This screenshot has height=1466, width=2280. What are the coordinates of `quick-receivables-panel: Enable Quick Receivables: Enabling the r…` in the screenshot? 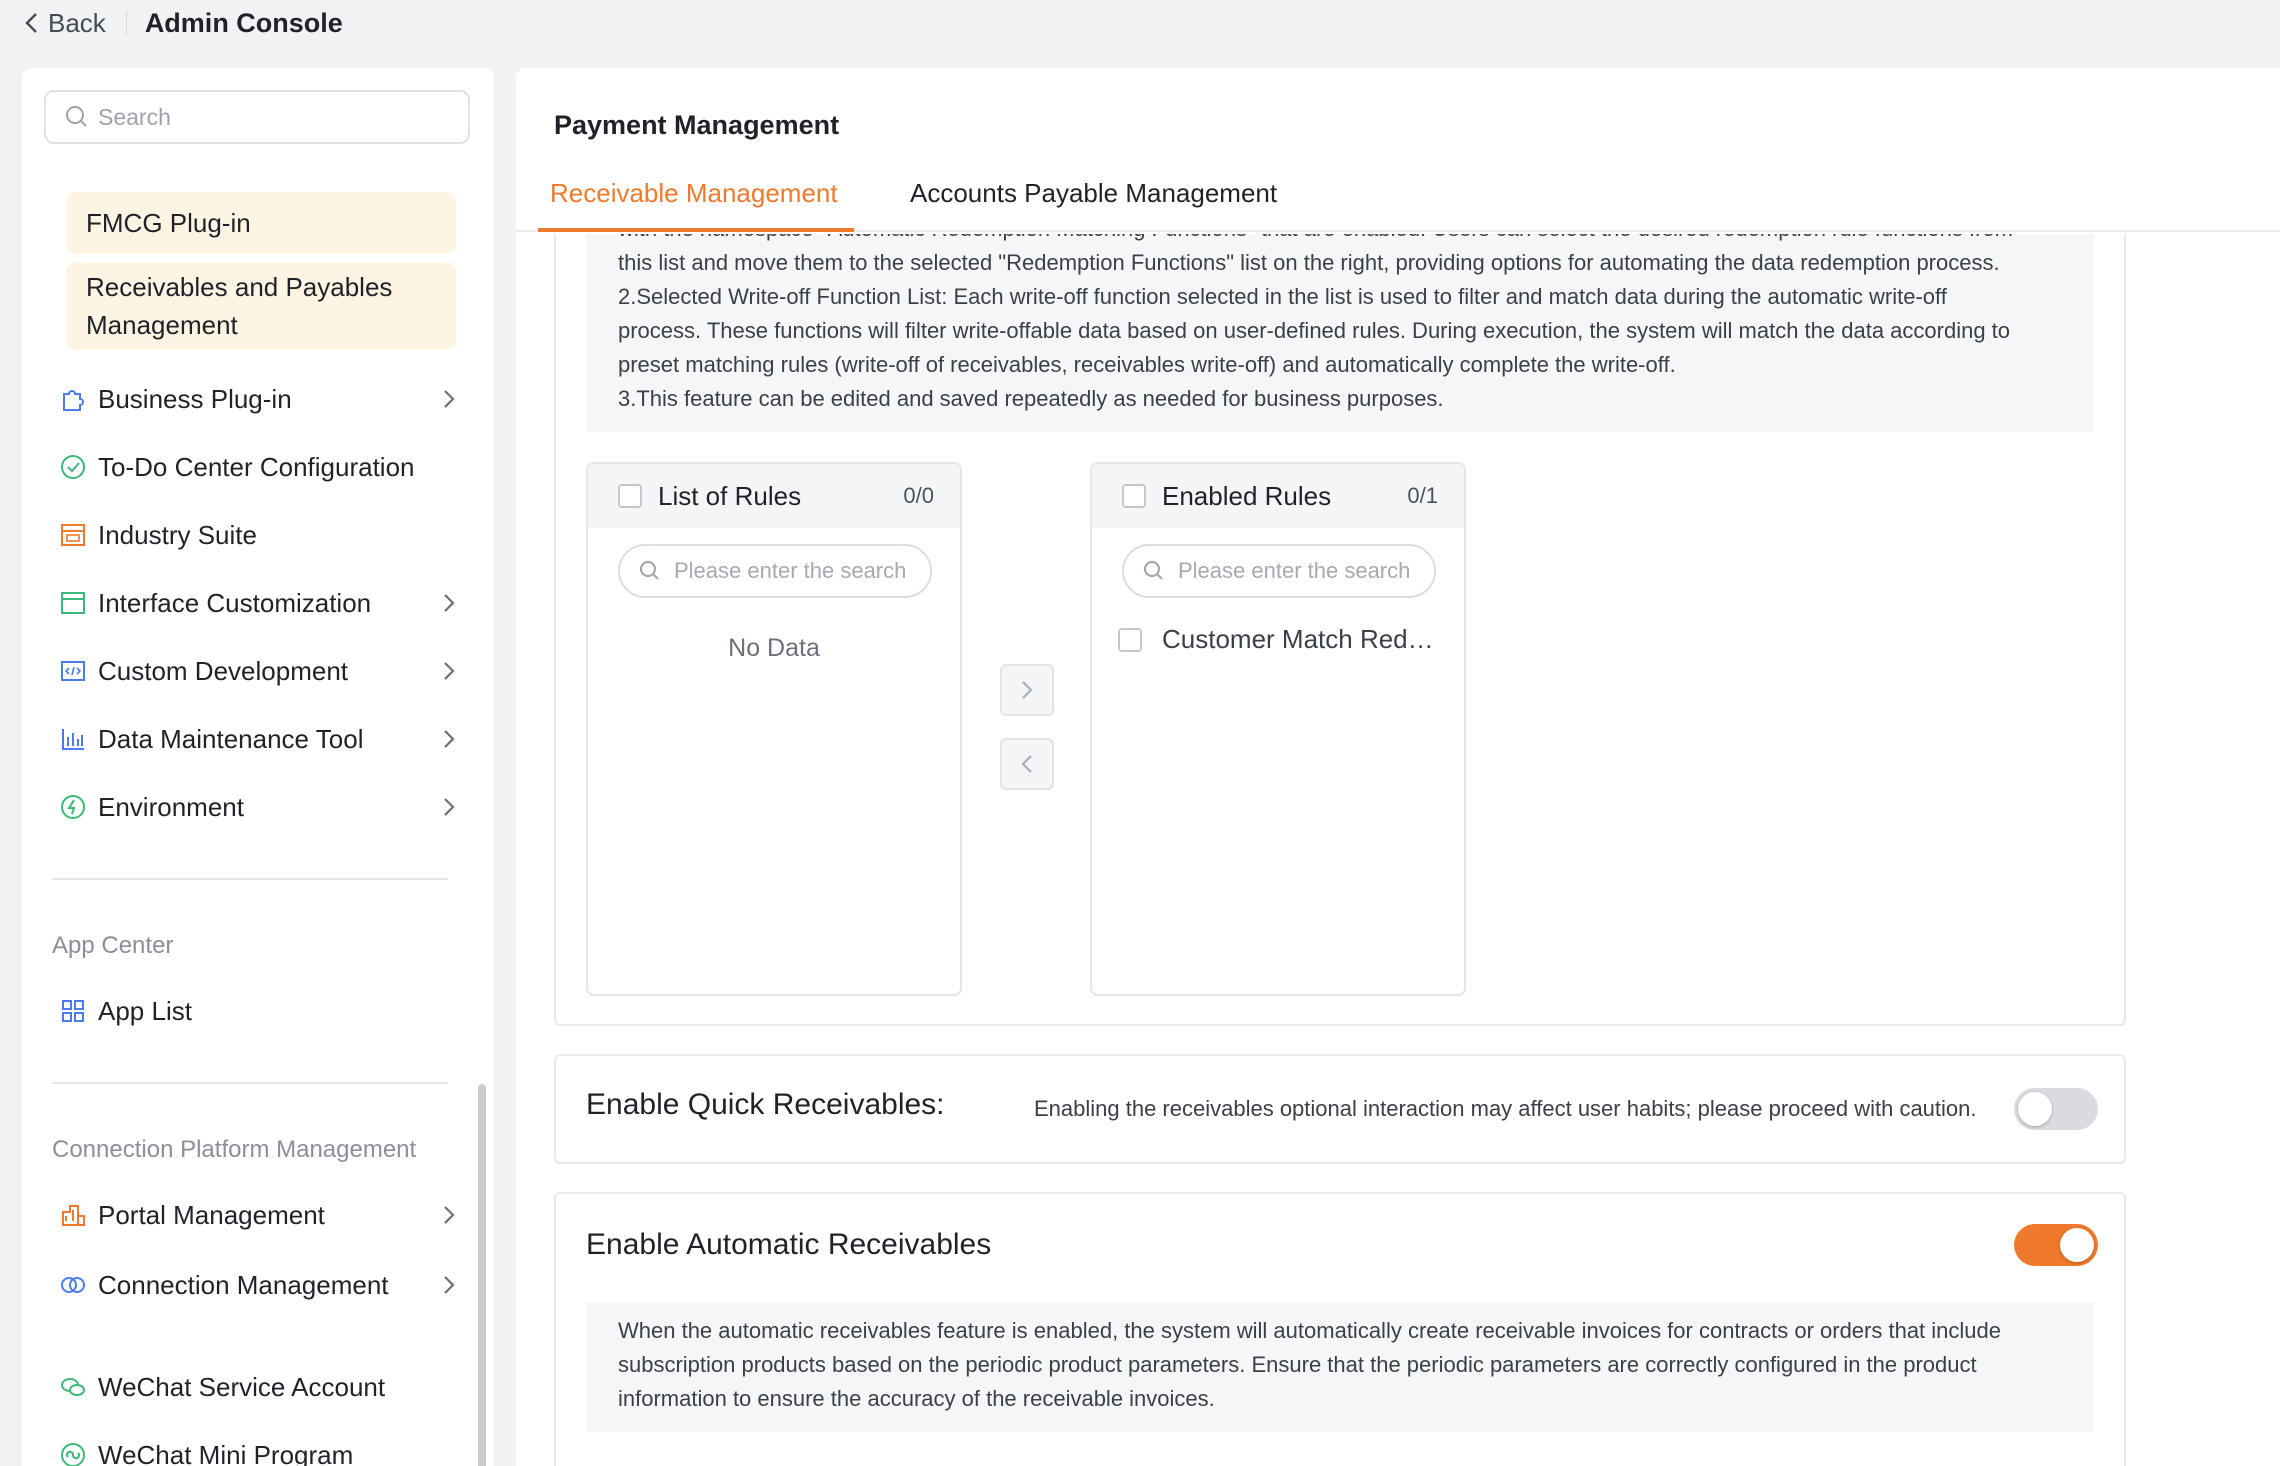 It's located at (1340, 1109).